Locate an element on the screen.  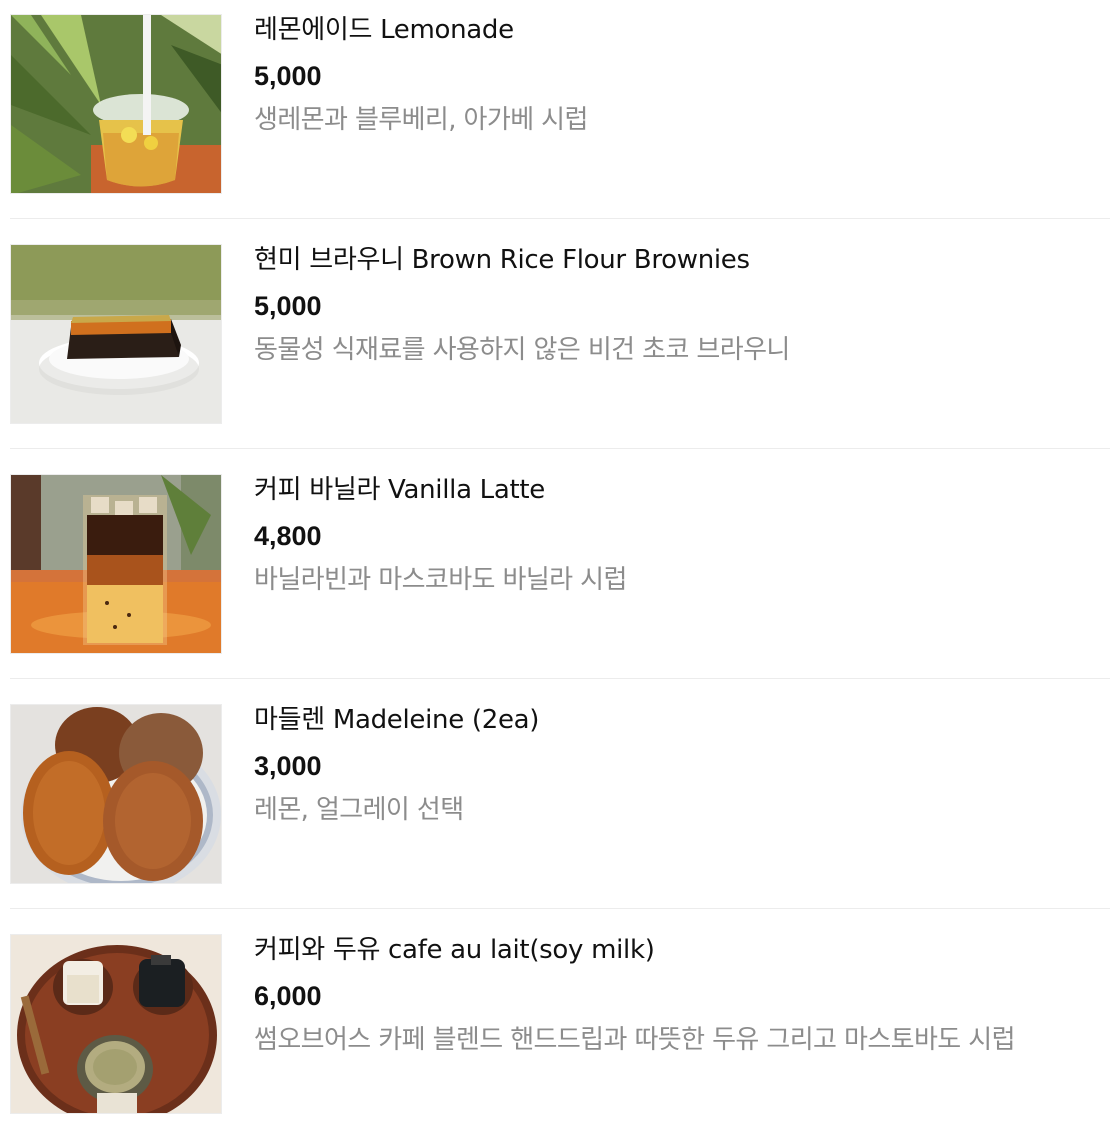
lemonade-image is located at coordinates (116, 104).